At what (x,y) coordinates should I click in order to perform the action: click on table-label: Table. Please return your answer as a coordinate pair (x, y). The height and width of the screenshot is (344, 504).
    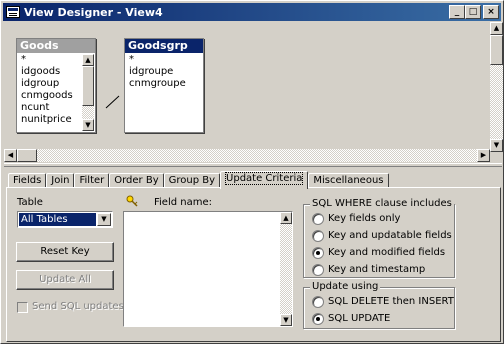
    Looking at the image, I should click on (30, 202).